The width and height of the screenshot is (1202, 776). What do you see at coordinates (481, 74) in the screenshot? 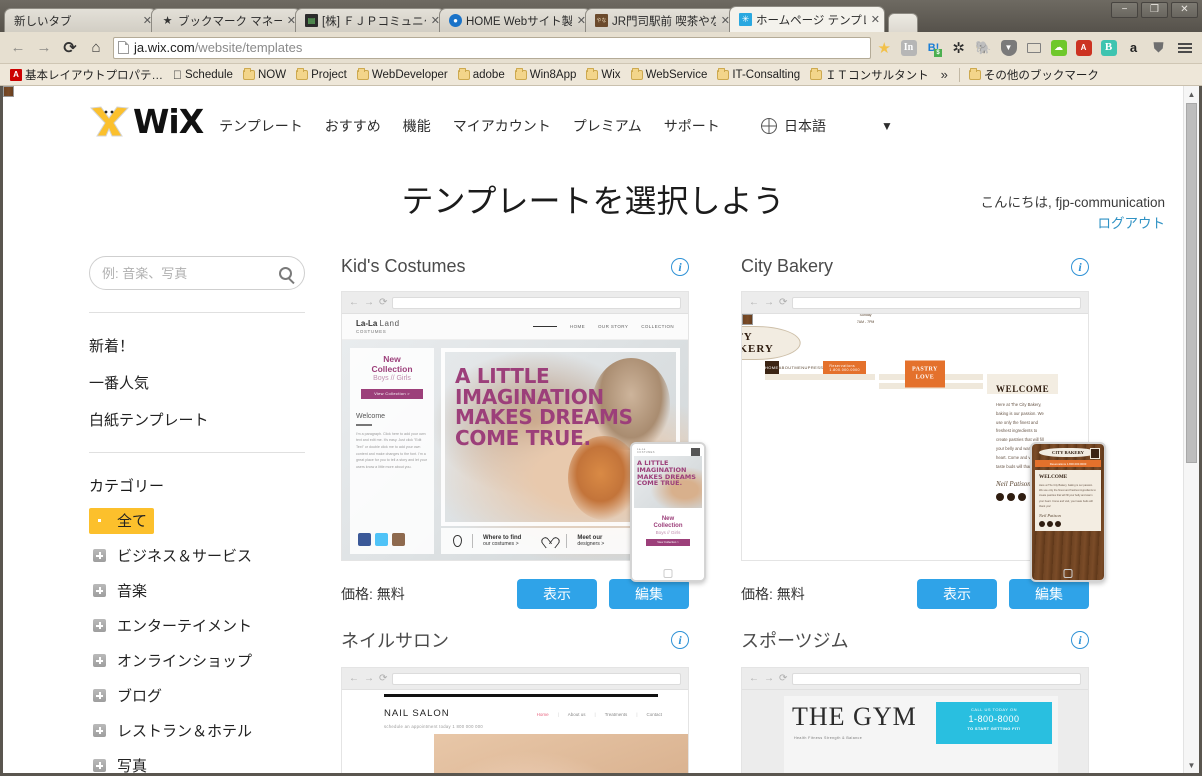
I see `bookmark-item: adobe` at bounding box center [481, 74].